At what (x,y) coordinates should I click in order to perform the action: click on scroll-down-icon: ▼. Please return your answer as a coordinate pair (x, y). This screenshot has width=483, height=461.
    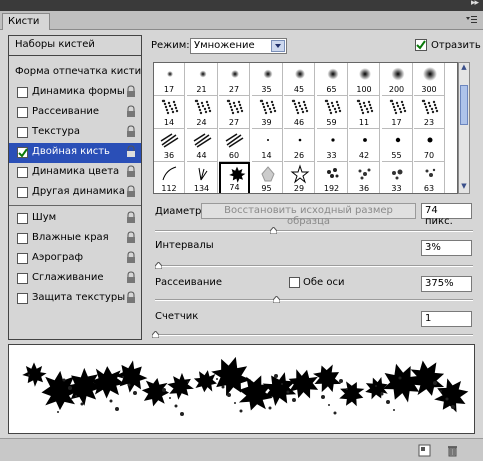
    Looking at the image, I should click on (464, 187).